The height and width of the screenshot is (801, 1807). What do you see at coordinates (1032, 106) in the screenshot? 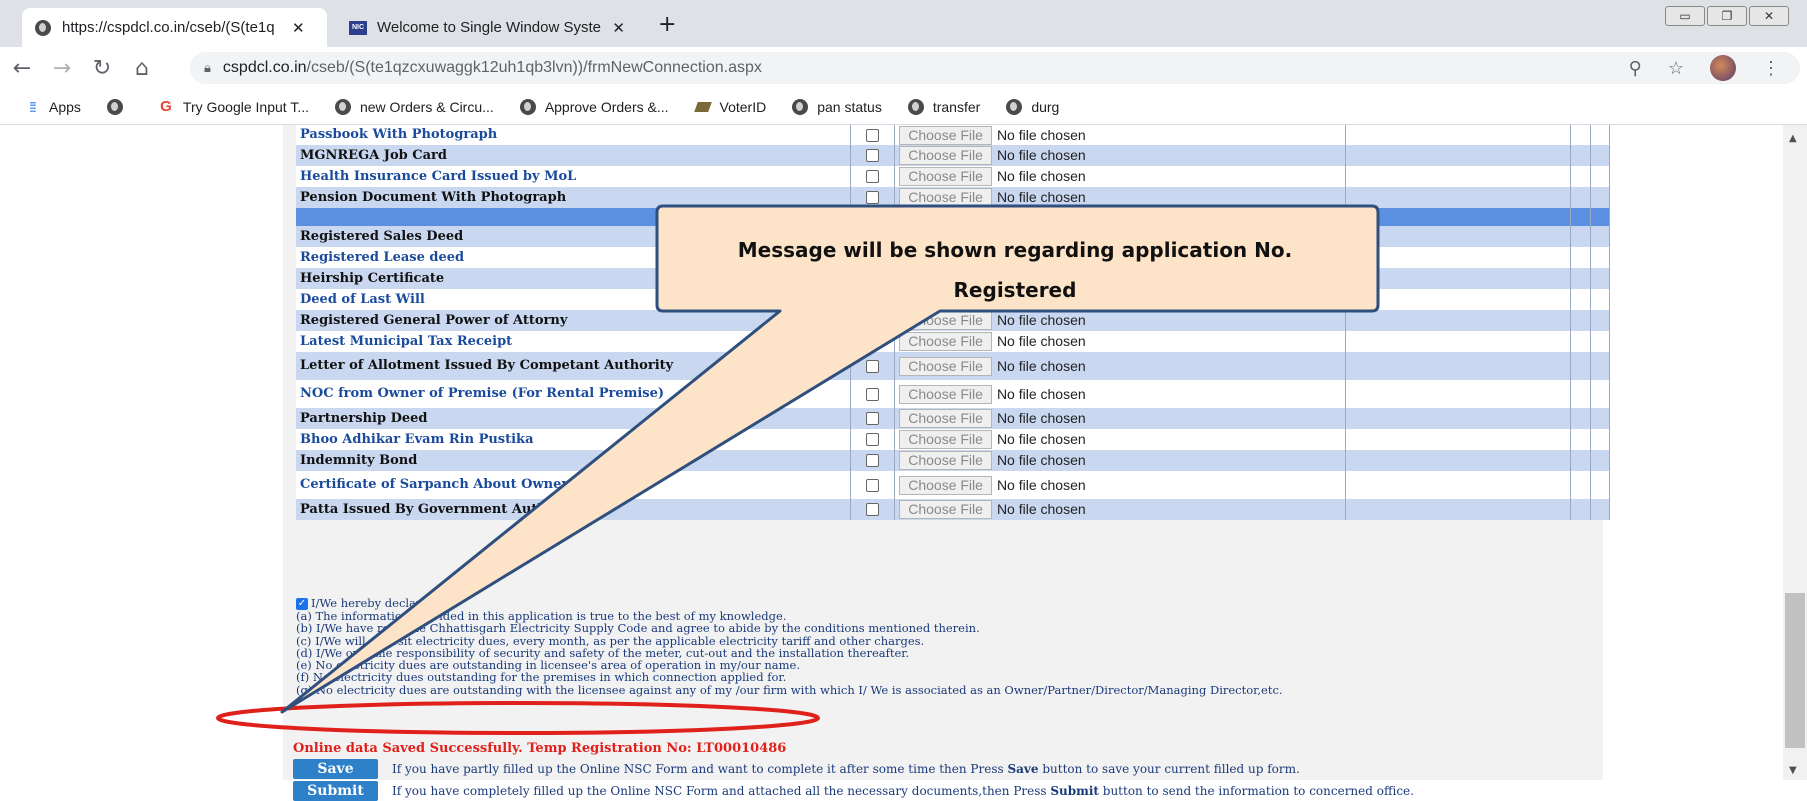
I see `bookmark-item: durg` at bounding box center [1032, 106].